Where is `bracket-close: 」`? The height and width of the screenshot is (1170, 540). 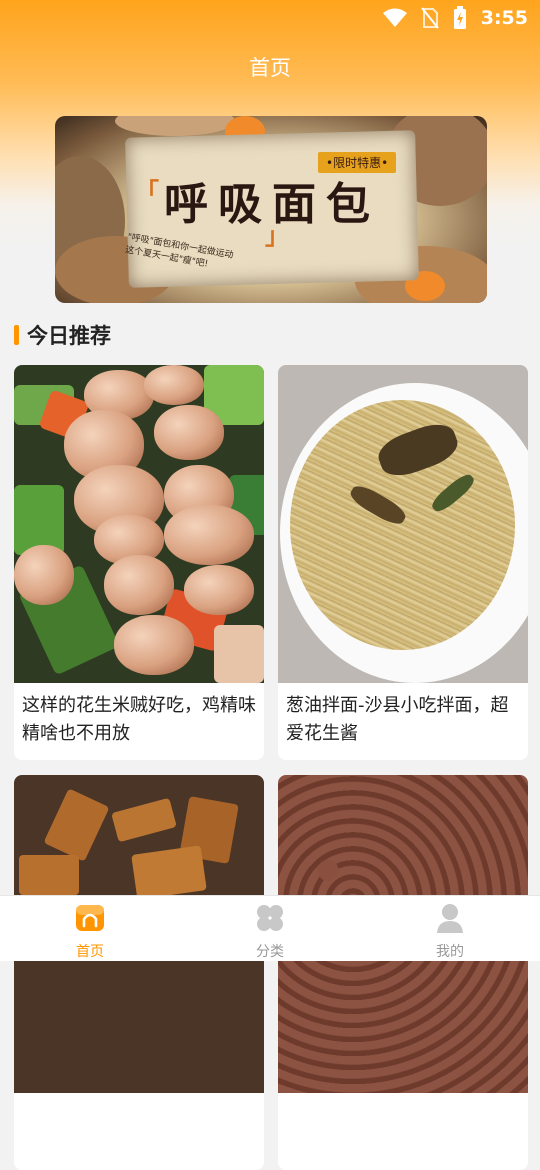
bracket-close: 」 is located at coordinates (277, 236).